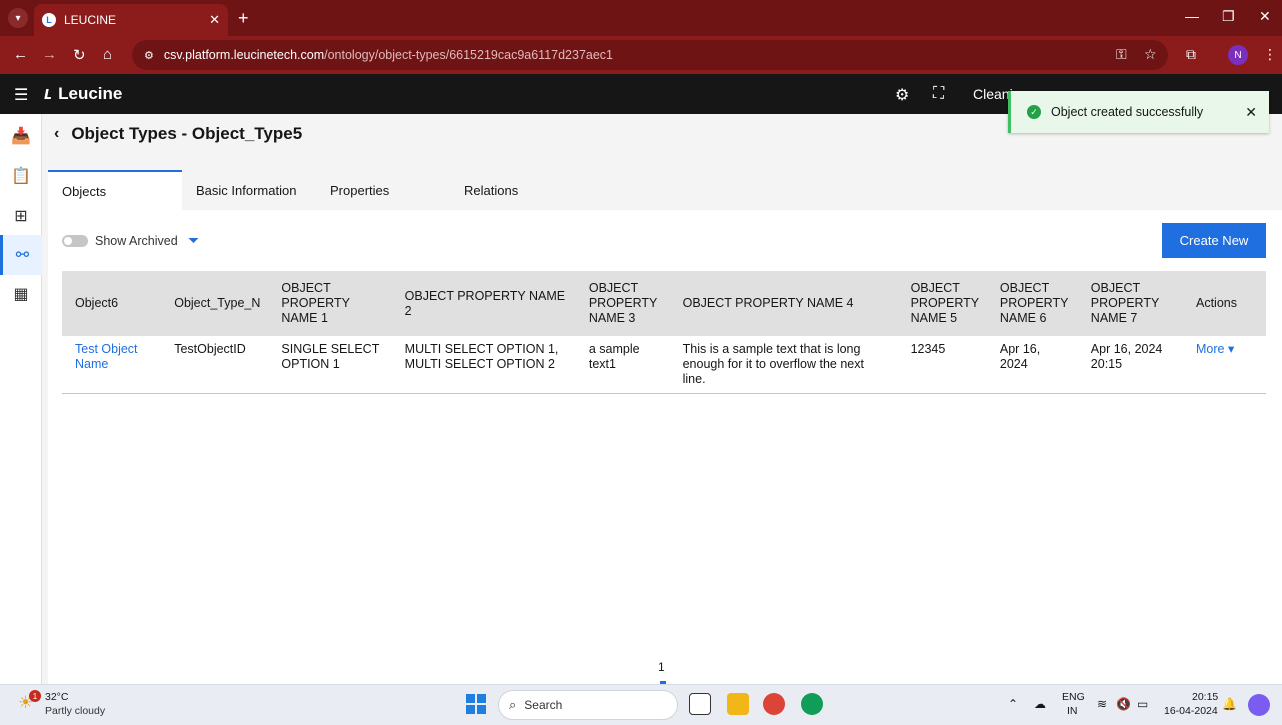 Image resolution: width=1282 pixels, height=725 pixels. What do you see at coordinates (56, 134) in the screenshot?
I see `chevron-left-icon: ‹` at bounding box center [56, 134].